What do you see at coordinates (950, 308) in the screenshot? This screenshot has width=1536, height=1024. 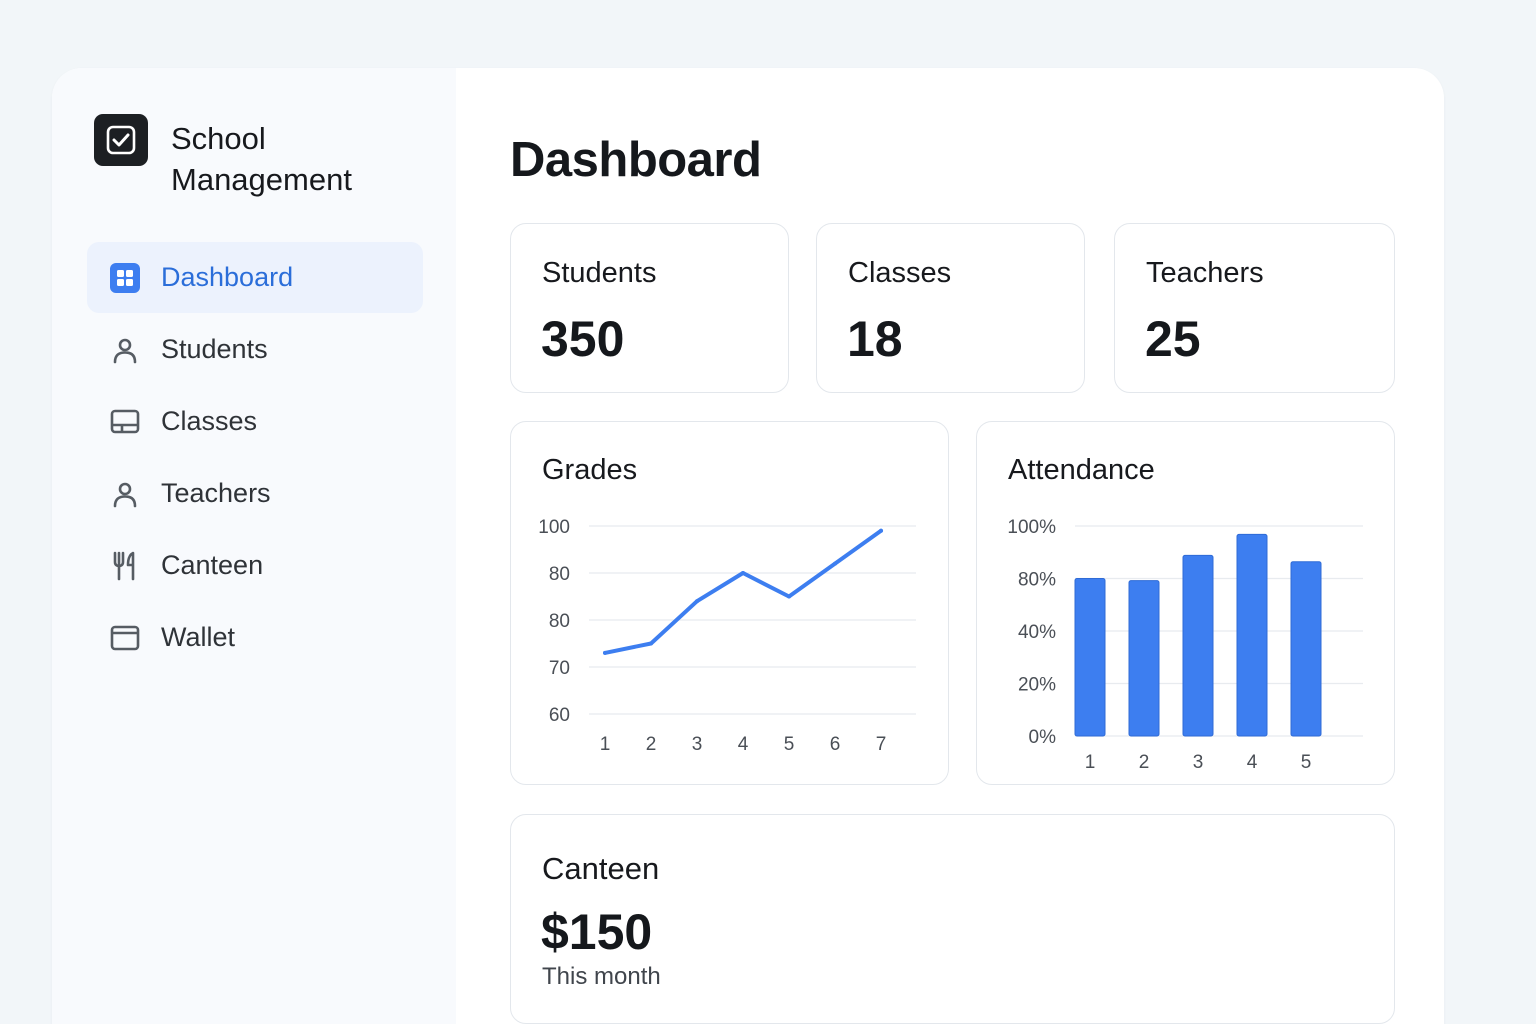 I see `stat-card-classes: Classes 18` at bounding box center [950, 308].